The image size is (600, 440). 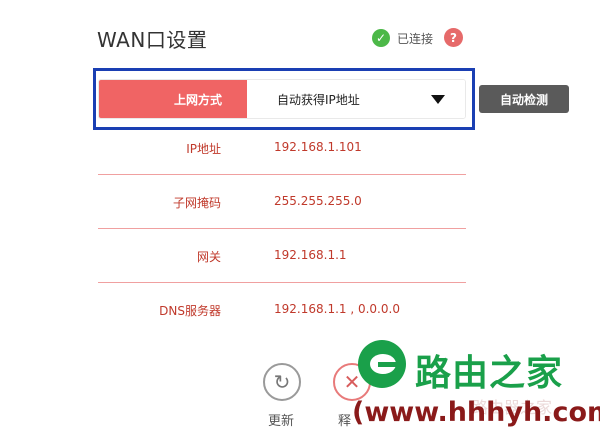 What do you see at coordinates (203, 149) in the screenshot?
I see `info-key: IP地址` at bounding box center [203, 149].